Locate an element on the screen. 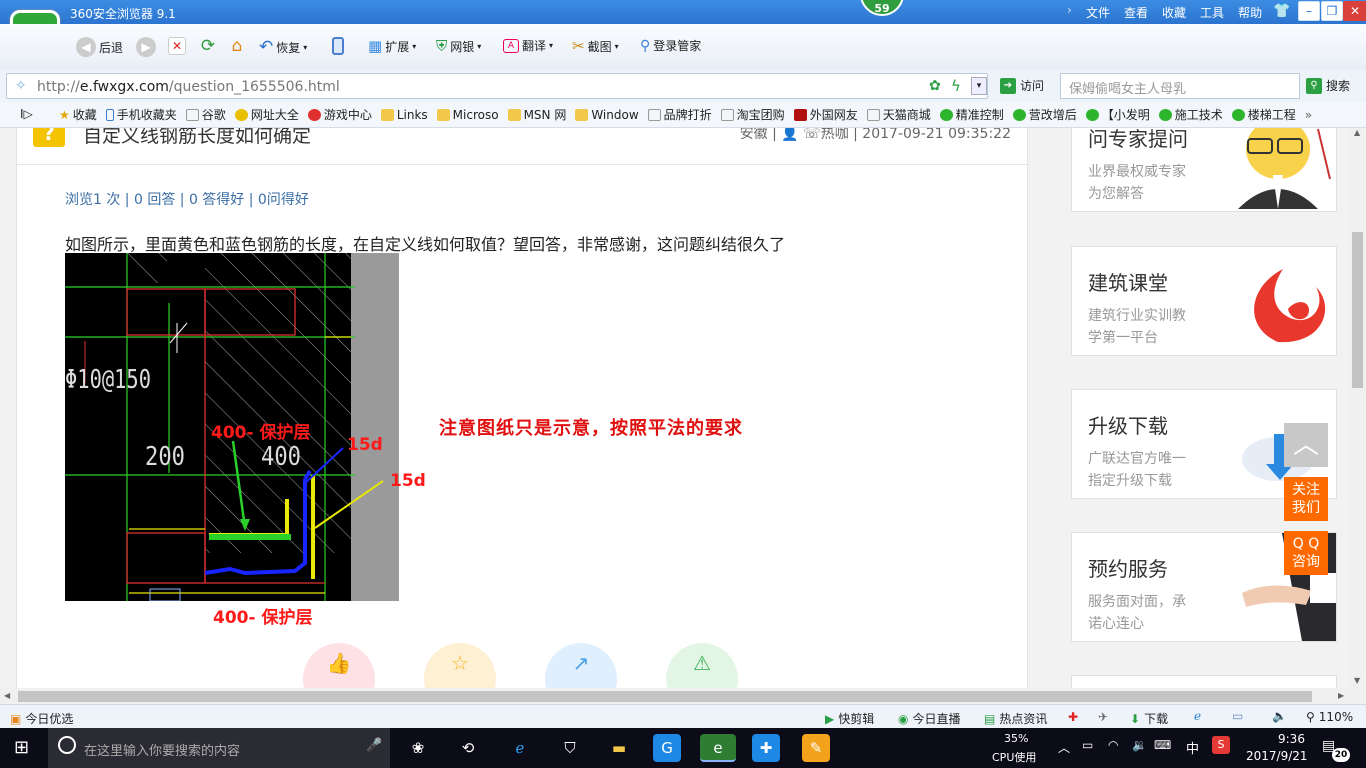 Image resolution: width=1366 pixels, height=768 pixels. more-favorites-icon: » is located at coordinates (1308, 115).